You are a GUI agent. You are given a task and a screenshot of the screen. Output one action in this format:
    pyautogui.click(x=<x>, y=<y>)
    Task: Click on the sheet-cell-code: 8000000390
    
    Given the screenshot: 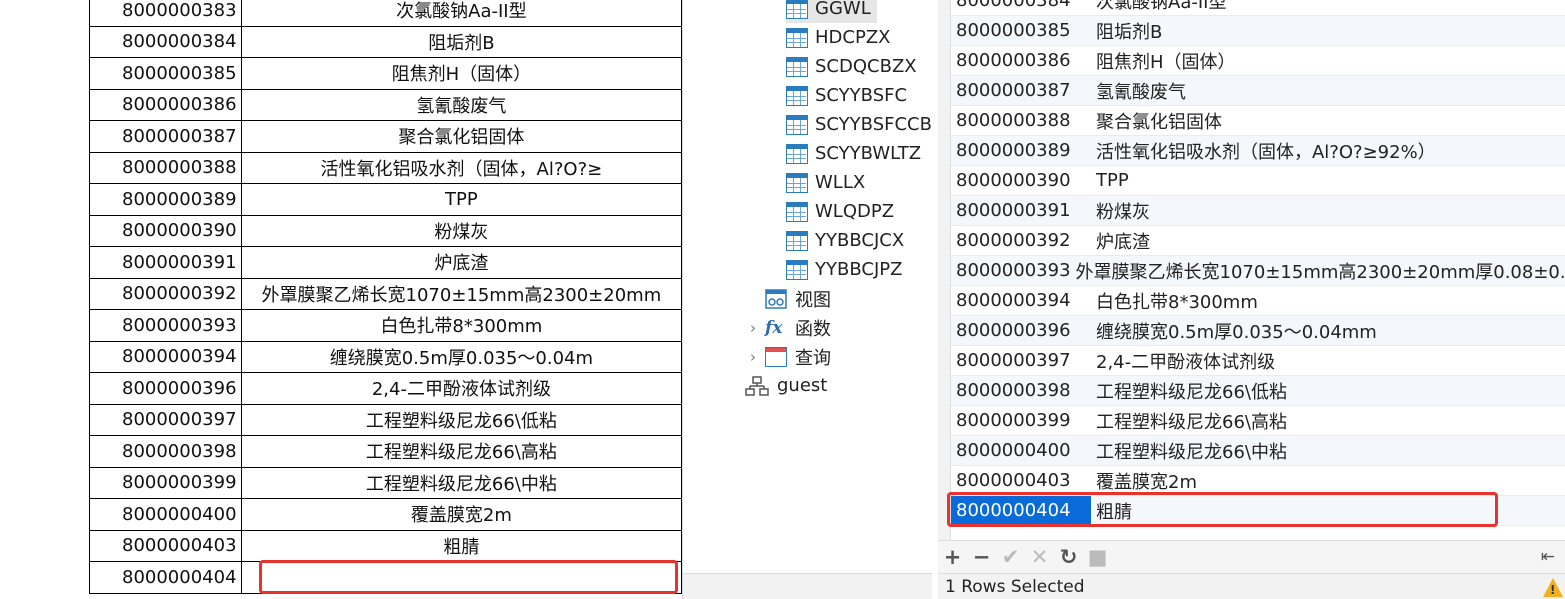 What is the action you would take?
    pyautogui.click(x=165, y=230)
    